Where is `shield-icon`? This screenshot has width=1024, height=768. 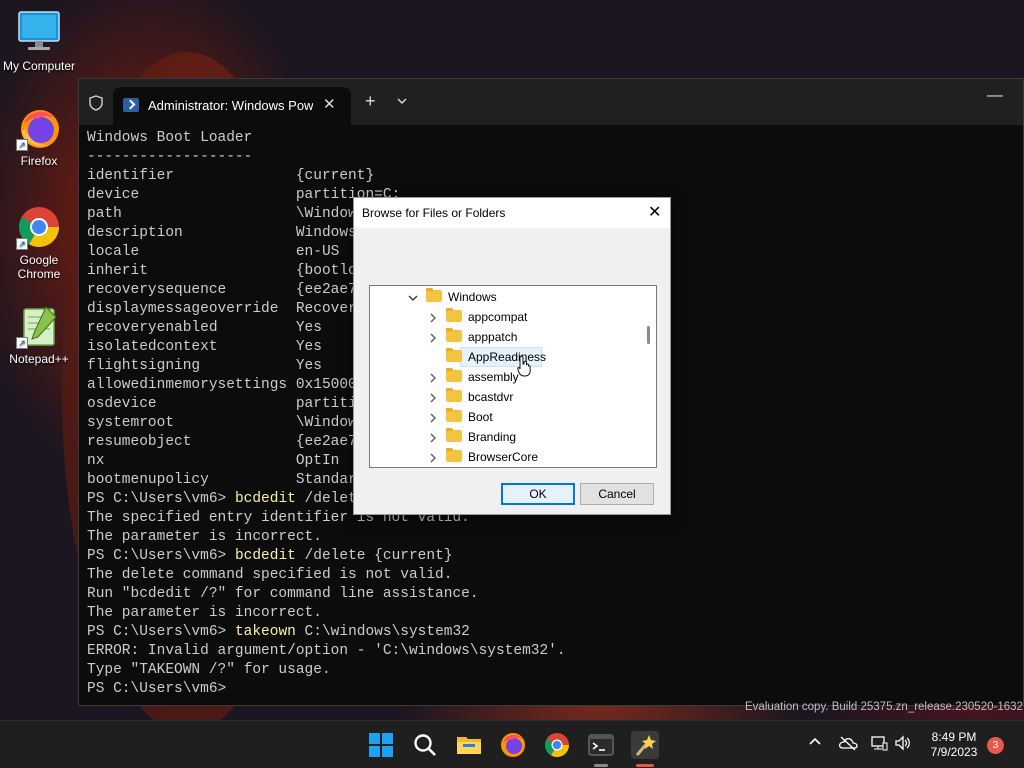
shield-icon is located at coordinates (96, 103).